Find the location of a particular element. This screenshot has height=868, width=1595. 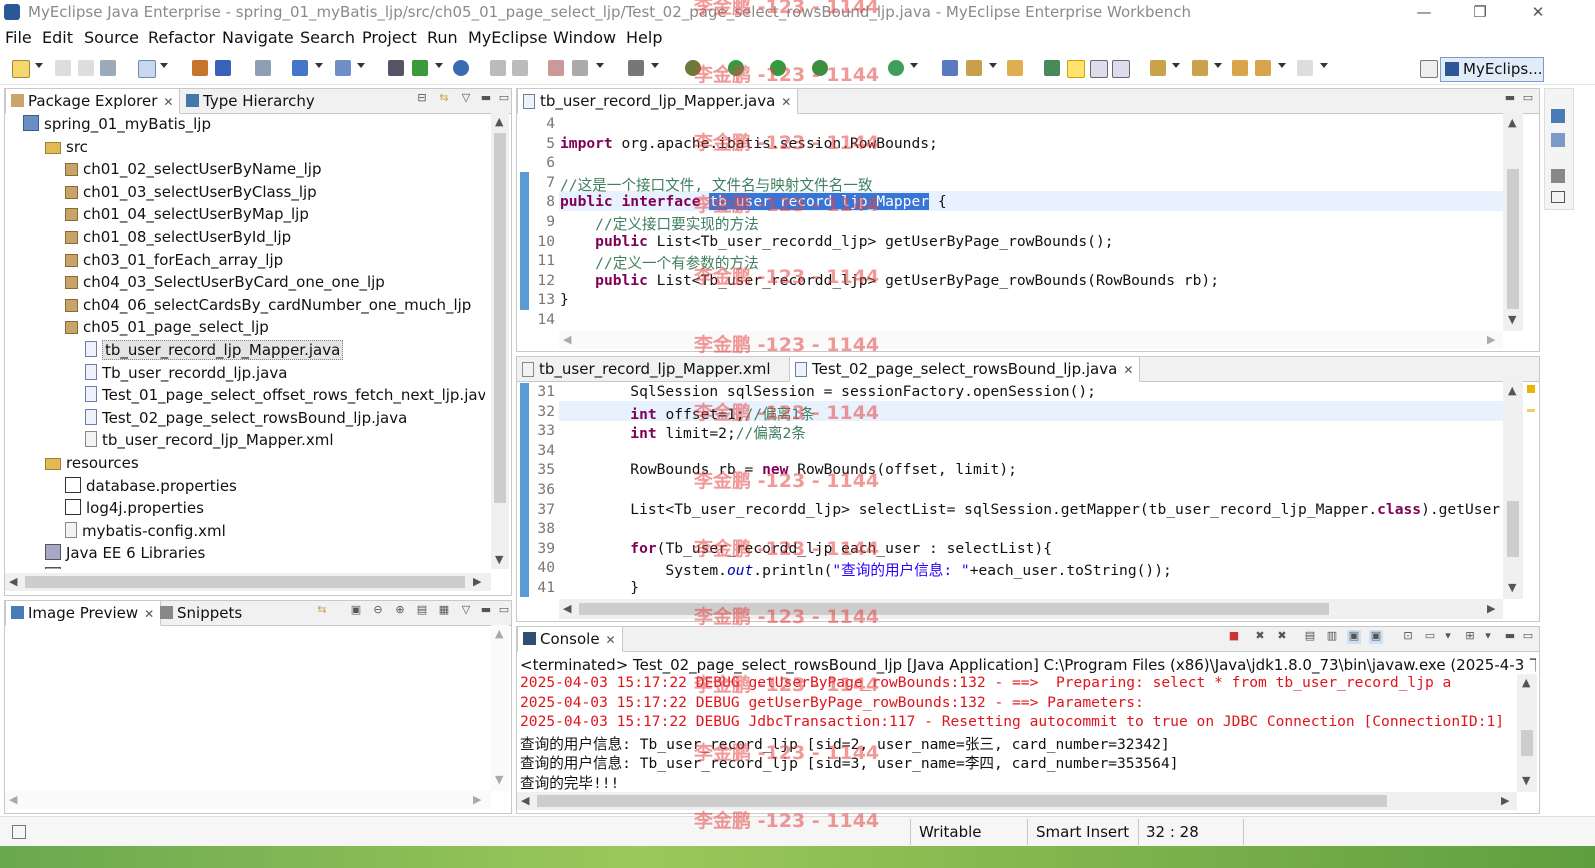

editor-minimize-icon: ▬ is located at coordinates (1510, 99).